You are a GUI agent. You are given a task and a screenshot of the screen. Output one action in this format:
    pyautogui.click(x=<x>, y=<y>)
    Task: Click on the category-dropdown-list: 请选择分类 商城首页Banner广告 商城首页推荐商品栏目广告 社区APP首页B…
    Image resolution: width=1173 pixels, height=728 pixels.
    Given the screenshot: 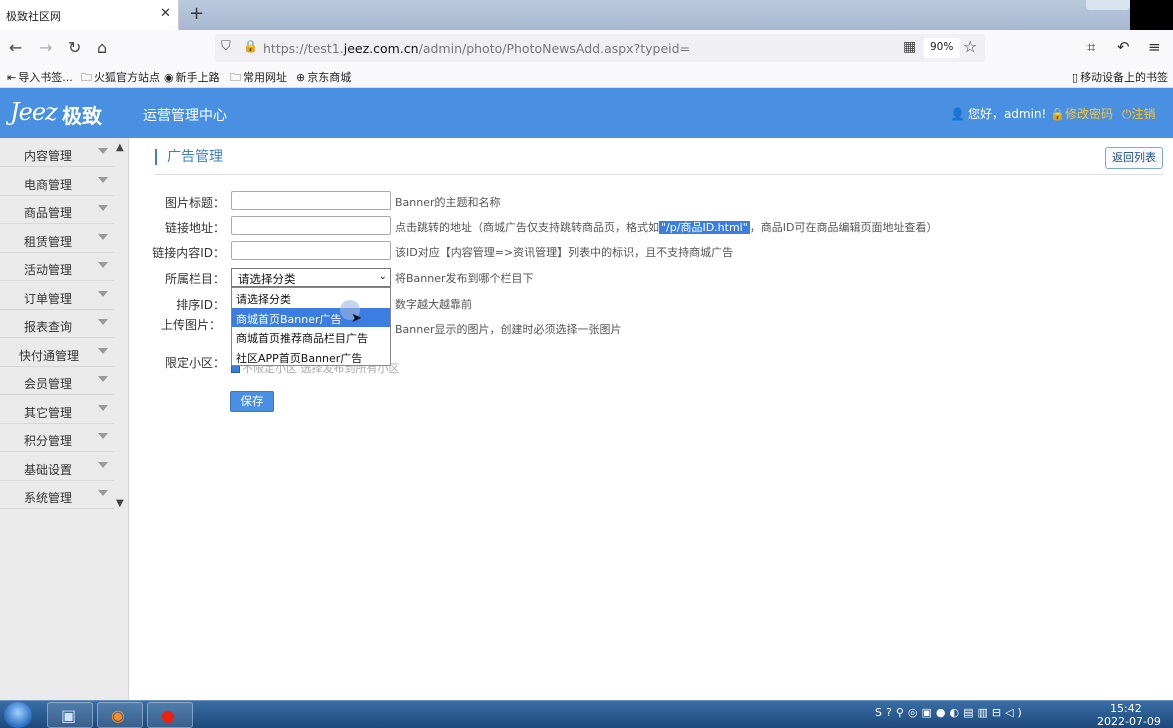 What is the action you would take?
    pyautogui.click(x=311, y=326)
    